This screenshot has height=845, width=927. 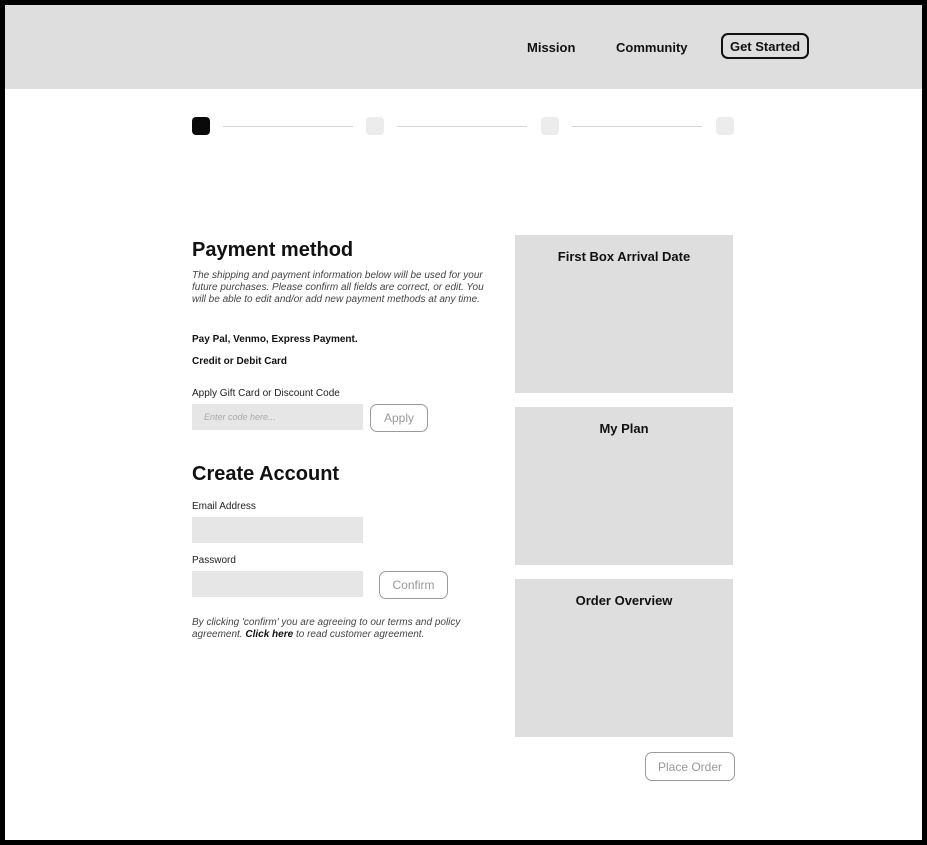 What do you see at coordinates (277, 530) in the screenshot?
I see `email-field` at bounding box center [277, 530].